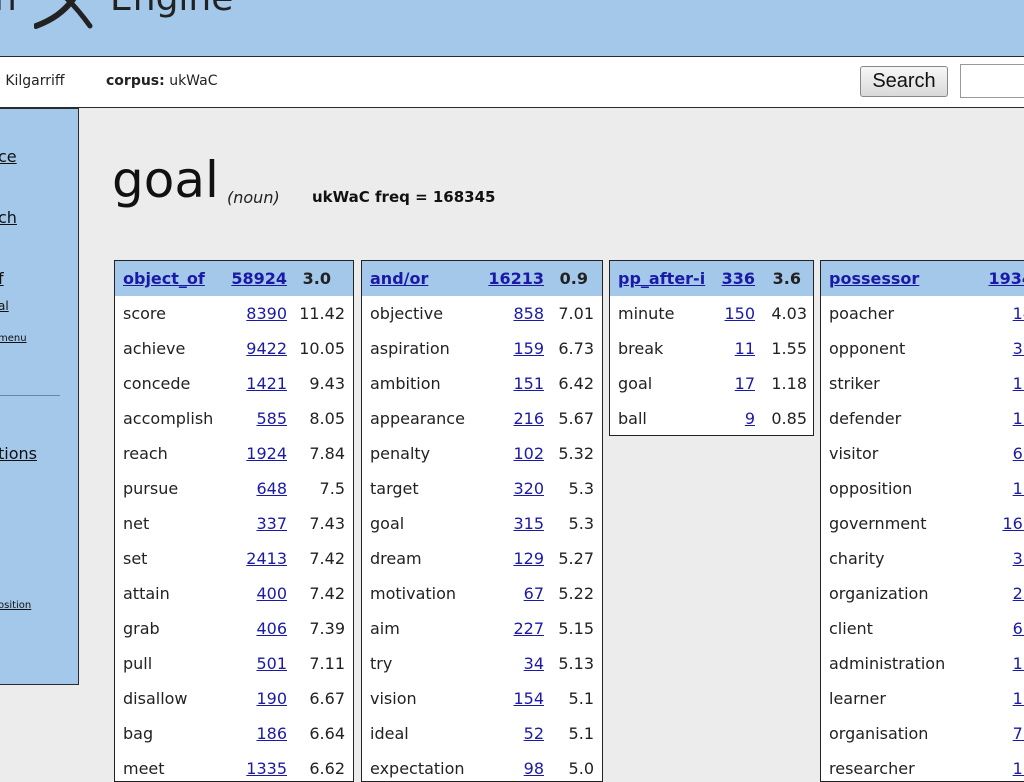  Describe the element at coordinates (8, 156) in the screenshot. I see `sidebar-item-concordance: ce` at that location.